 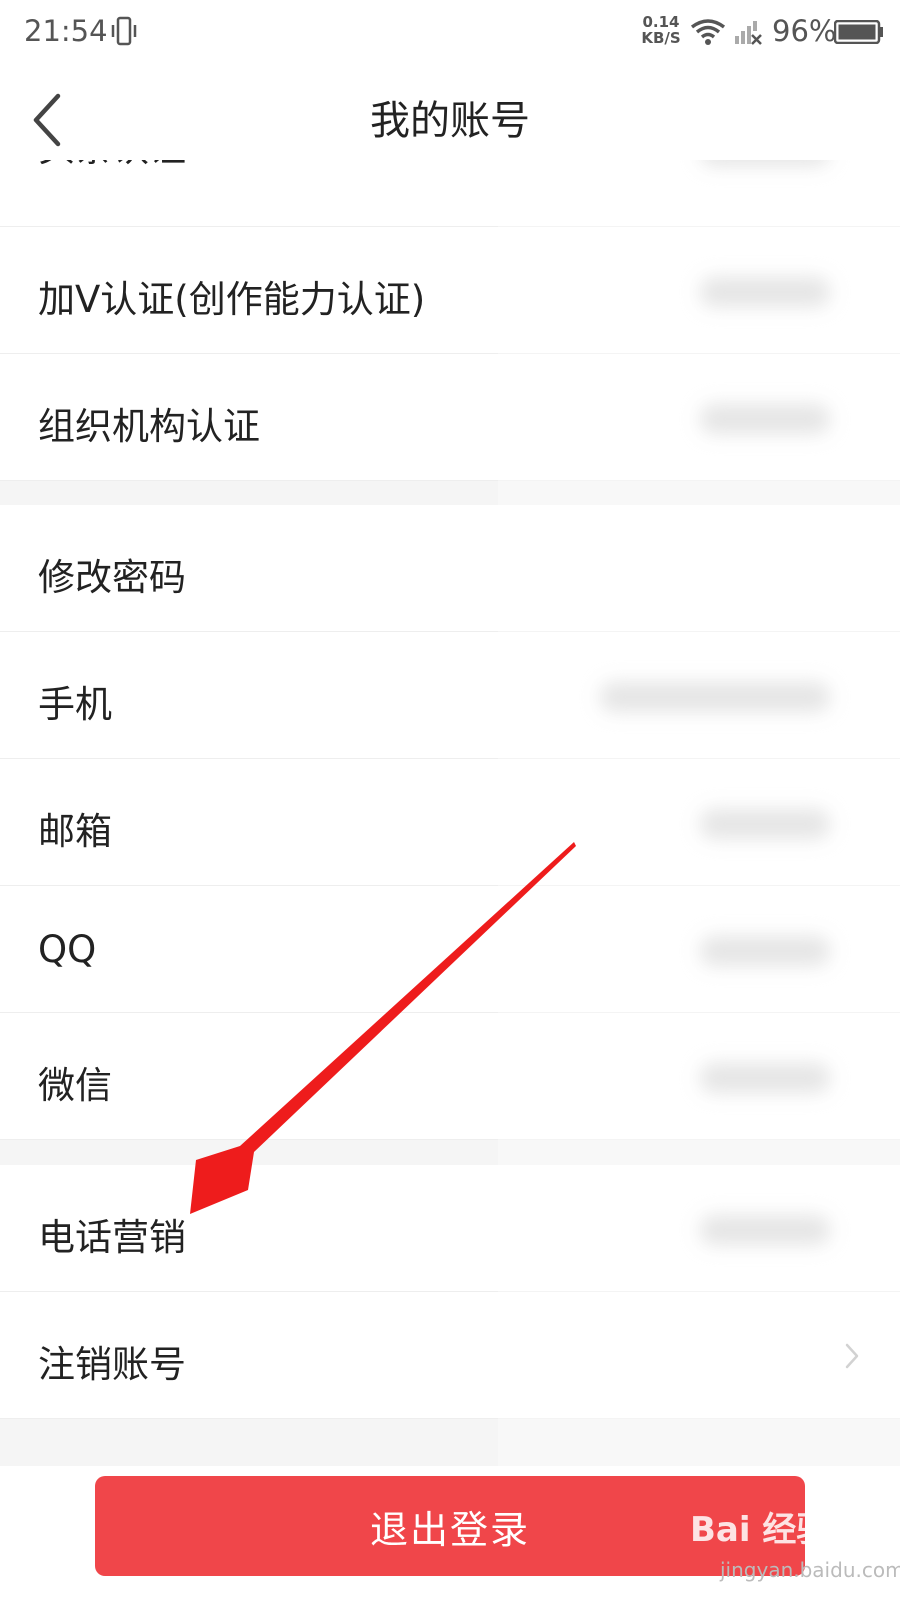 I want to click on list-item-email: 邮箱, so click(x=450, y=822).